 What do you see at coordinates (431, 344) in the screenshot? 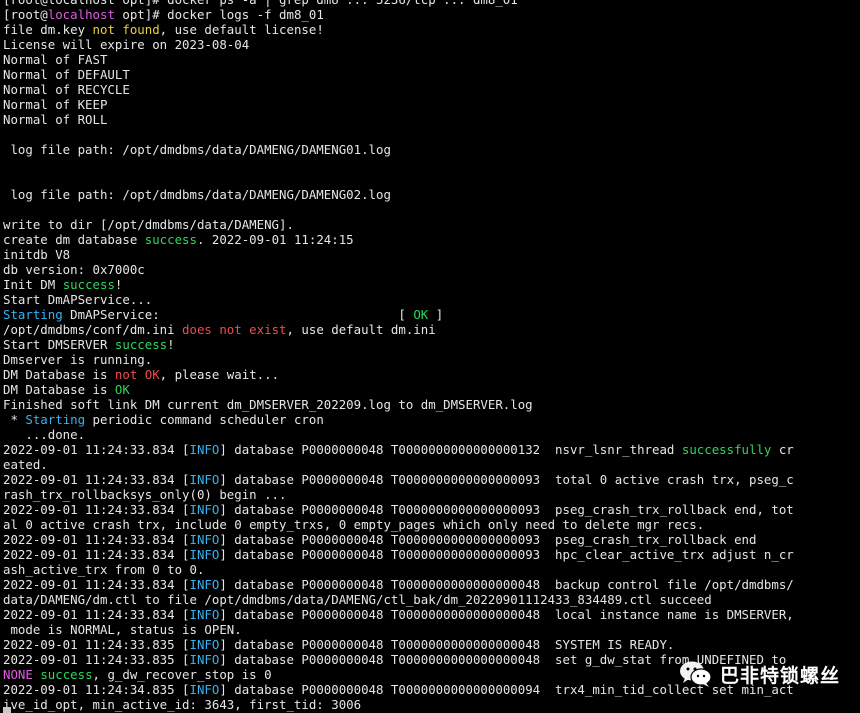
I see `terminal-line: Start DMSERVER success!` at bounding box center [431, 344].